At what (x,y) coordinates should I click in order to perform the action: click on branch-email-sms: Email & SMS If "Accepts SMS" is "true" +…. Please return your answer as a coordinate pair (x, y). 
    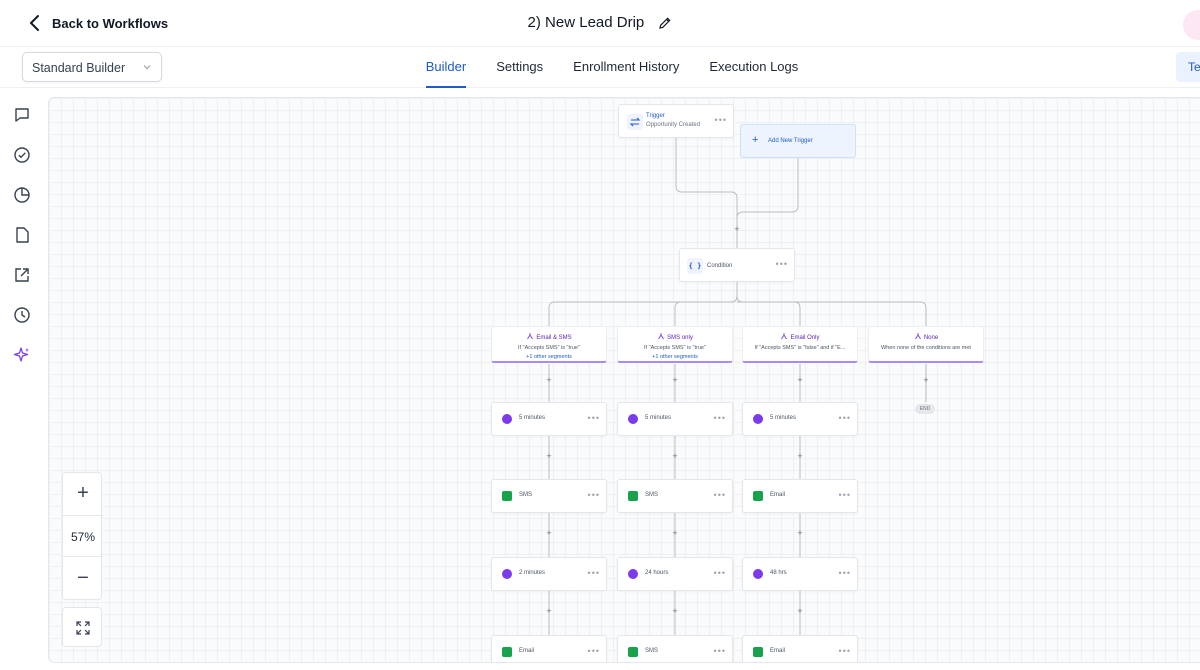
    Looking at the image, I should click on (549, 344).